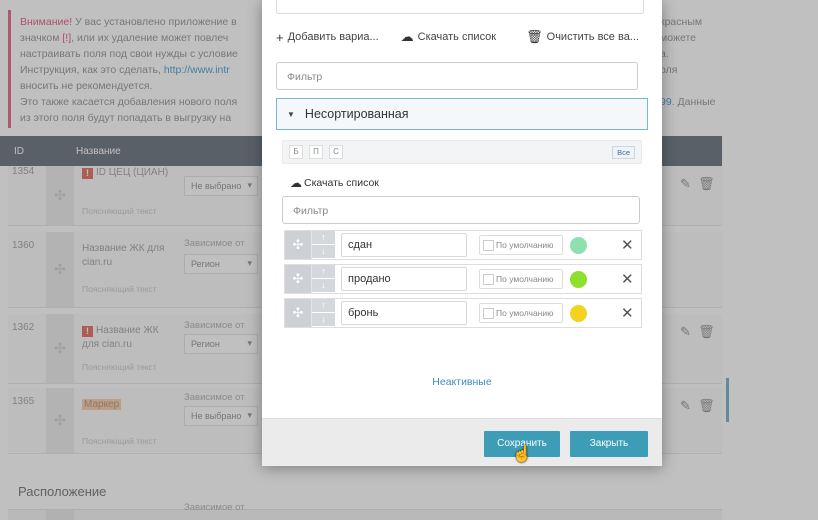 The width and height of the screenshot is (818, 520). Describe the element at coordinates (291, 114) in the screenshot. I see `caret-down-icon: ▼` at that location.